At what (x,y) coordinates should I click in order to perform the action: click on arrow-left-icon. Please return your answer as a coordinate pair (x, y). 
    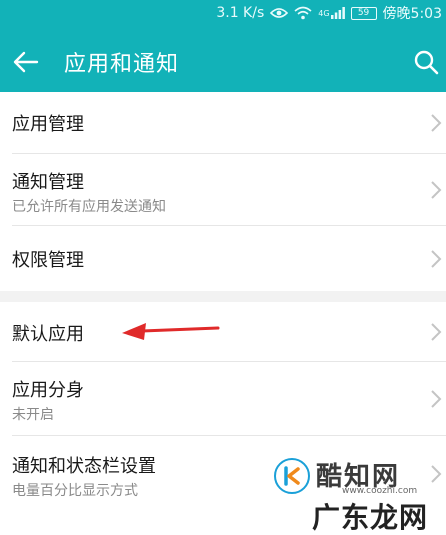
    Looking at the image, I should click on (26, 62).